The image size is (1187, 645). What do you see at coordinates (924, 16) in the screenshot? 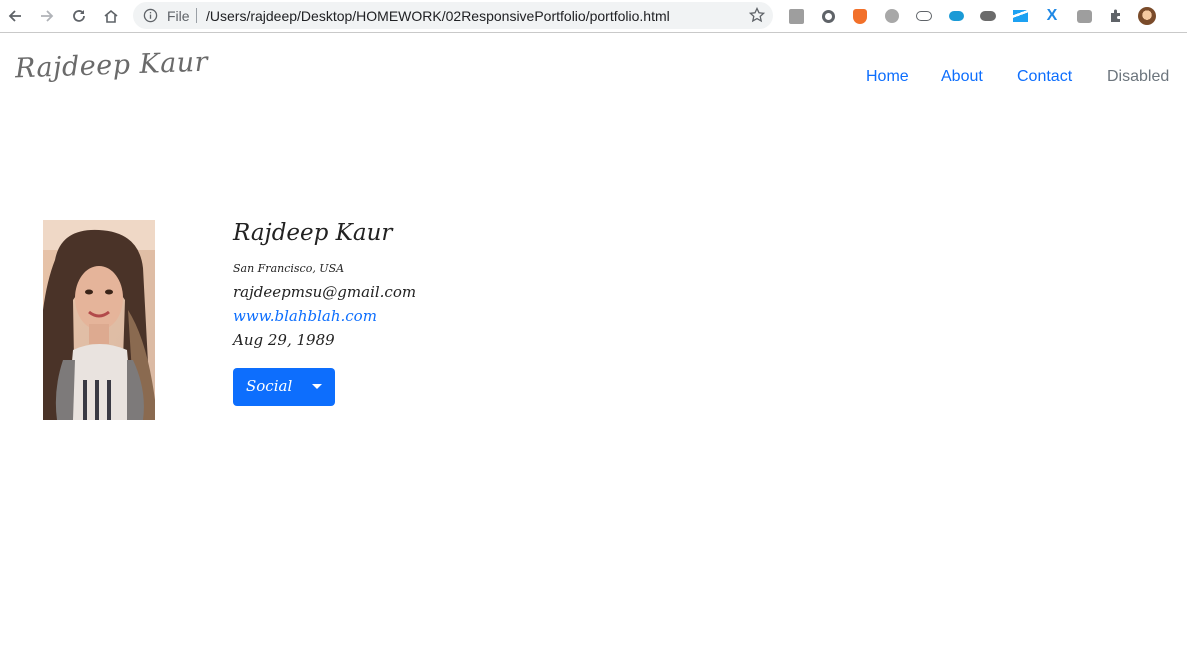
I see `cloud-outline-icon` at bounding box center [924, 16].